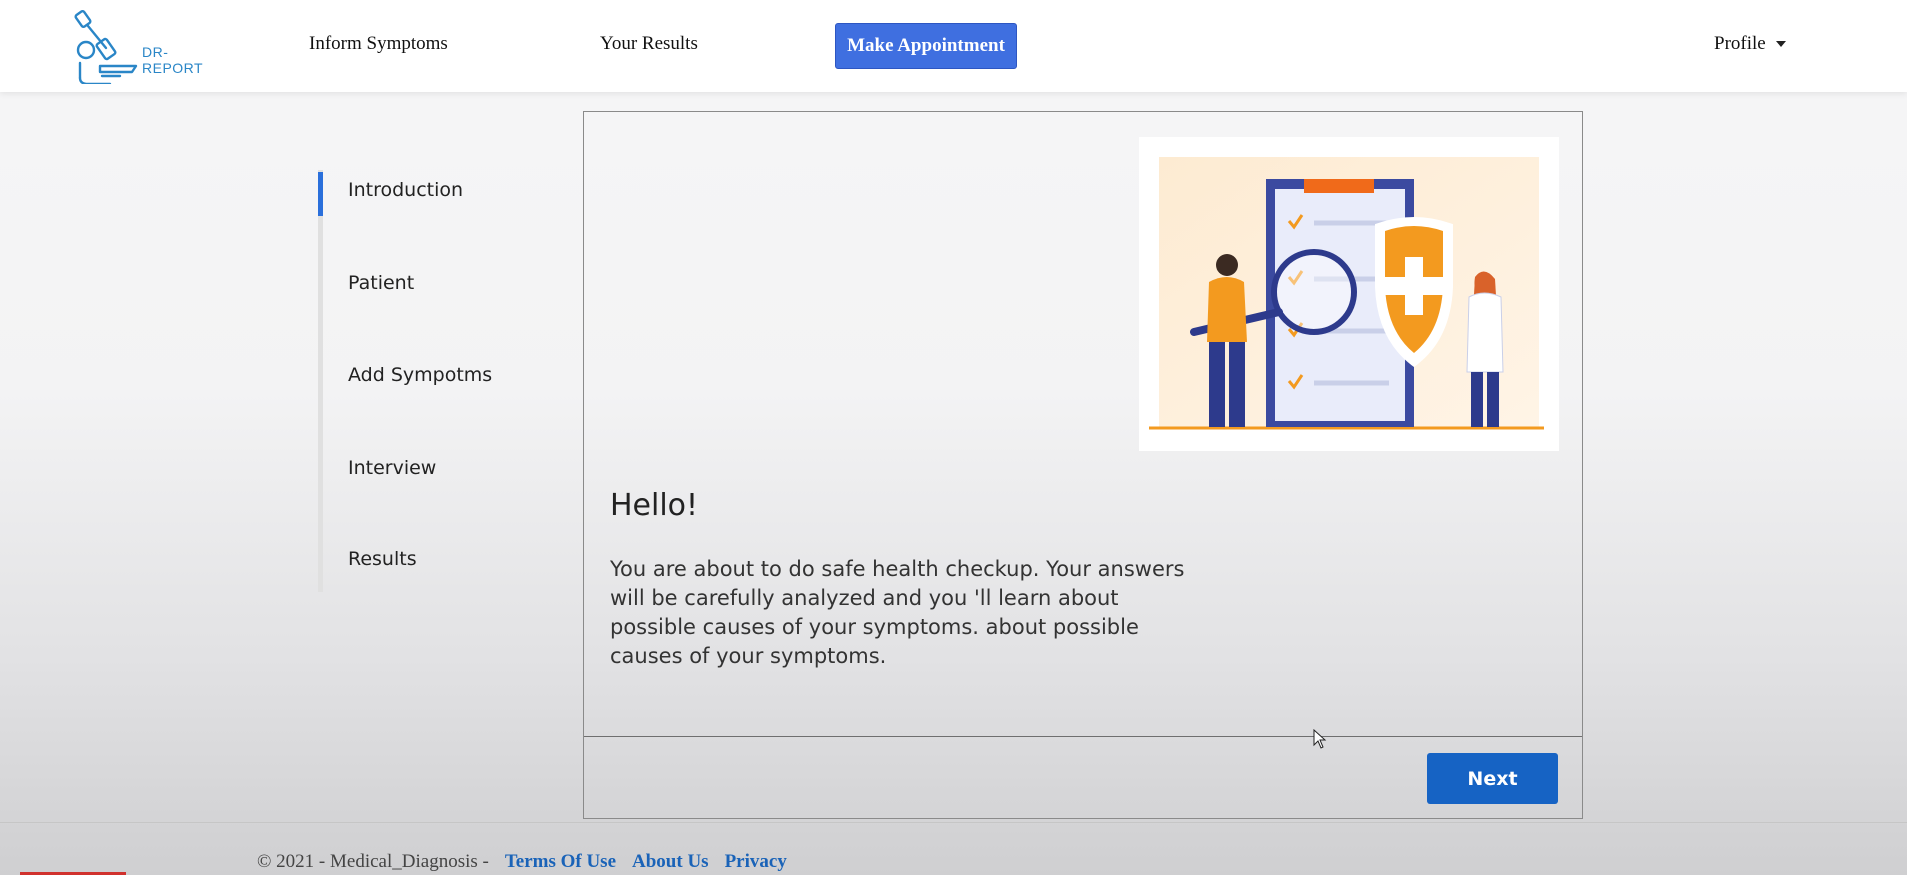 The height and width of the screenshot is (875, 1907). What do you see at coordinates (756, 862) in the screenshot?
I see `footer-link-privacy: Privacy` at bounding box center [756, 862].